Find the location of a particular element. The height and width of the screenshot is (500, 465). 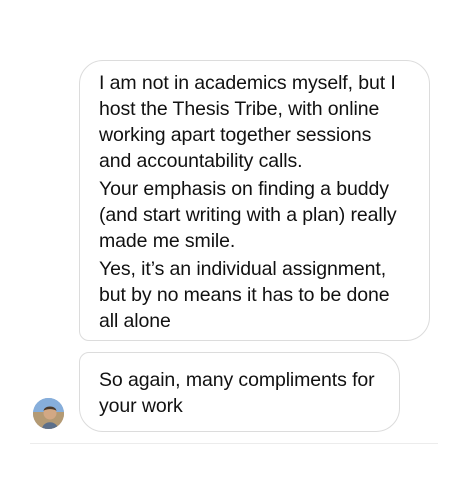

avatar-photo-icon is located at coordinates (48, 413).